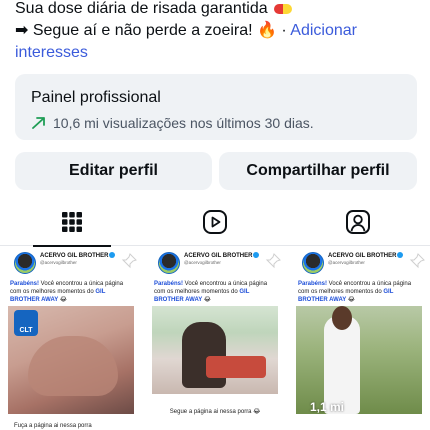 The width and height of the screenshot is (430, 430). I want to click on bio-line-1: Sua dose diária de risada garantida, so click(217, 10).